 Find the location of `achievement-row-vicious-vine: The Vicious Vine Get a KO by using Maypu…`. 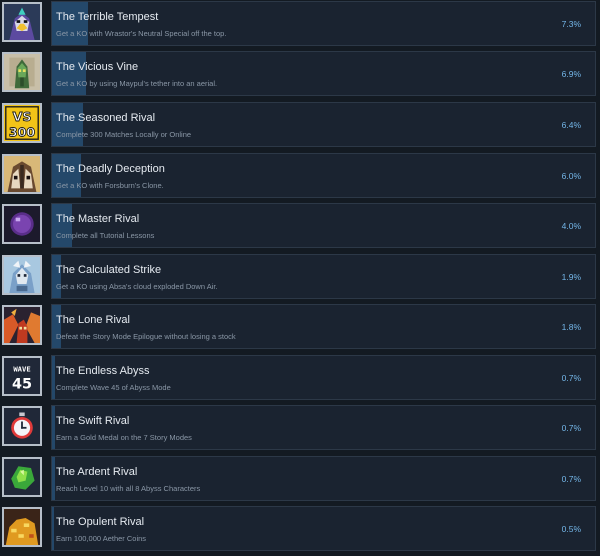

achievement-row-vicious-vine: The Vicious Vine Get a KO by using Maypu… is located at coordinates (300, 74).